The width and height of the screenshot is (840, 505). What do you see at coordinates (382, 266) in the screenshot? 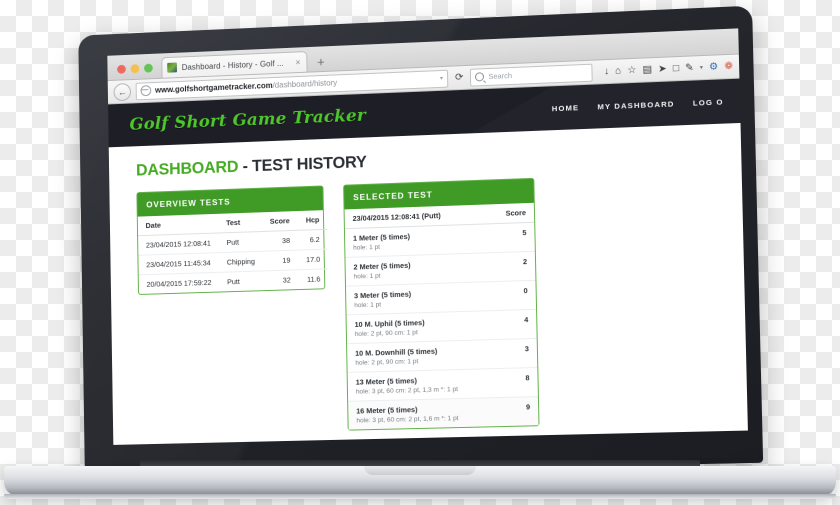
I see `list-item-name: 2 Meter (5 times)` at bounding box center [382, 266].